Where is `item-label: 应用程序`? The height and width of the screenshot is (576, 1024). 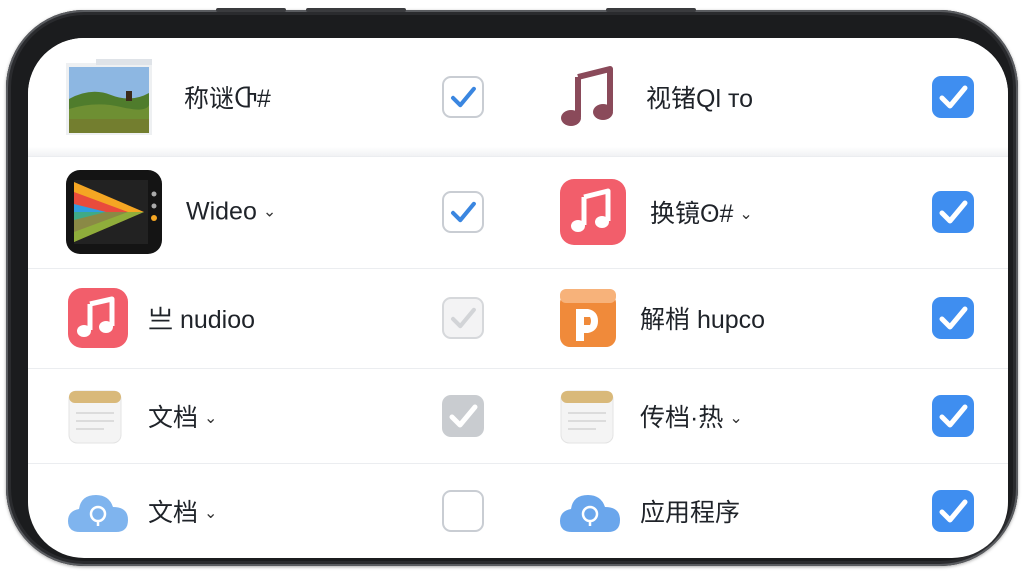 item-label: 应用程序 is located at coordinates (690, 512).